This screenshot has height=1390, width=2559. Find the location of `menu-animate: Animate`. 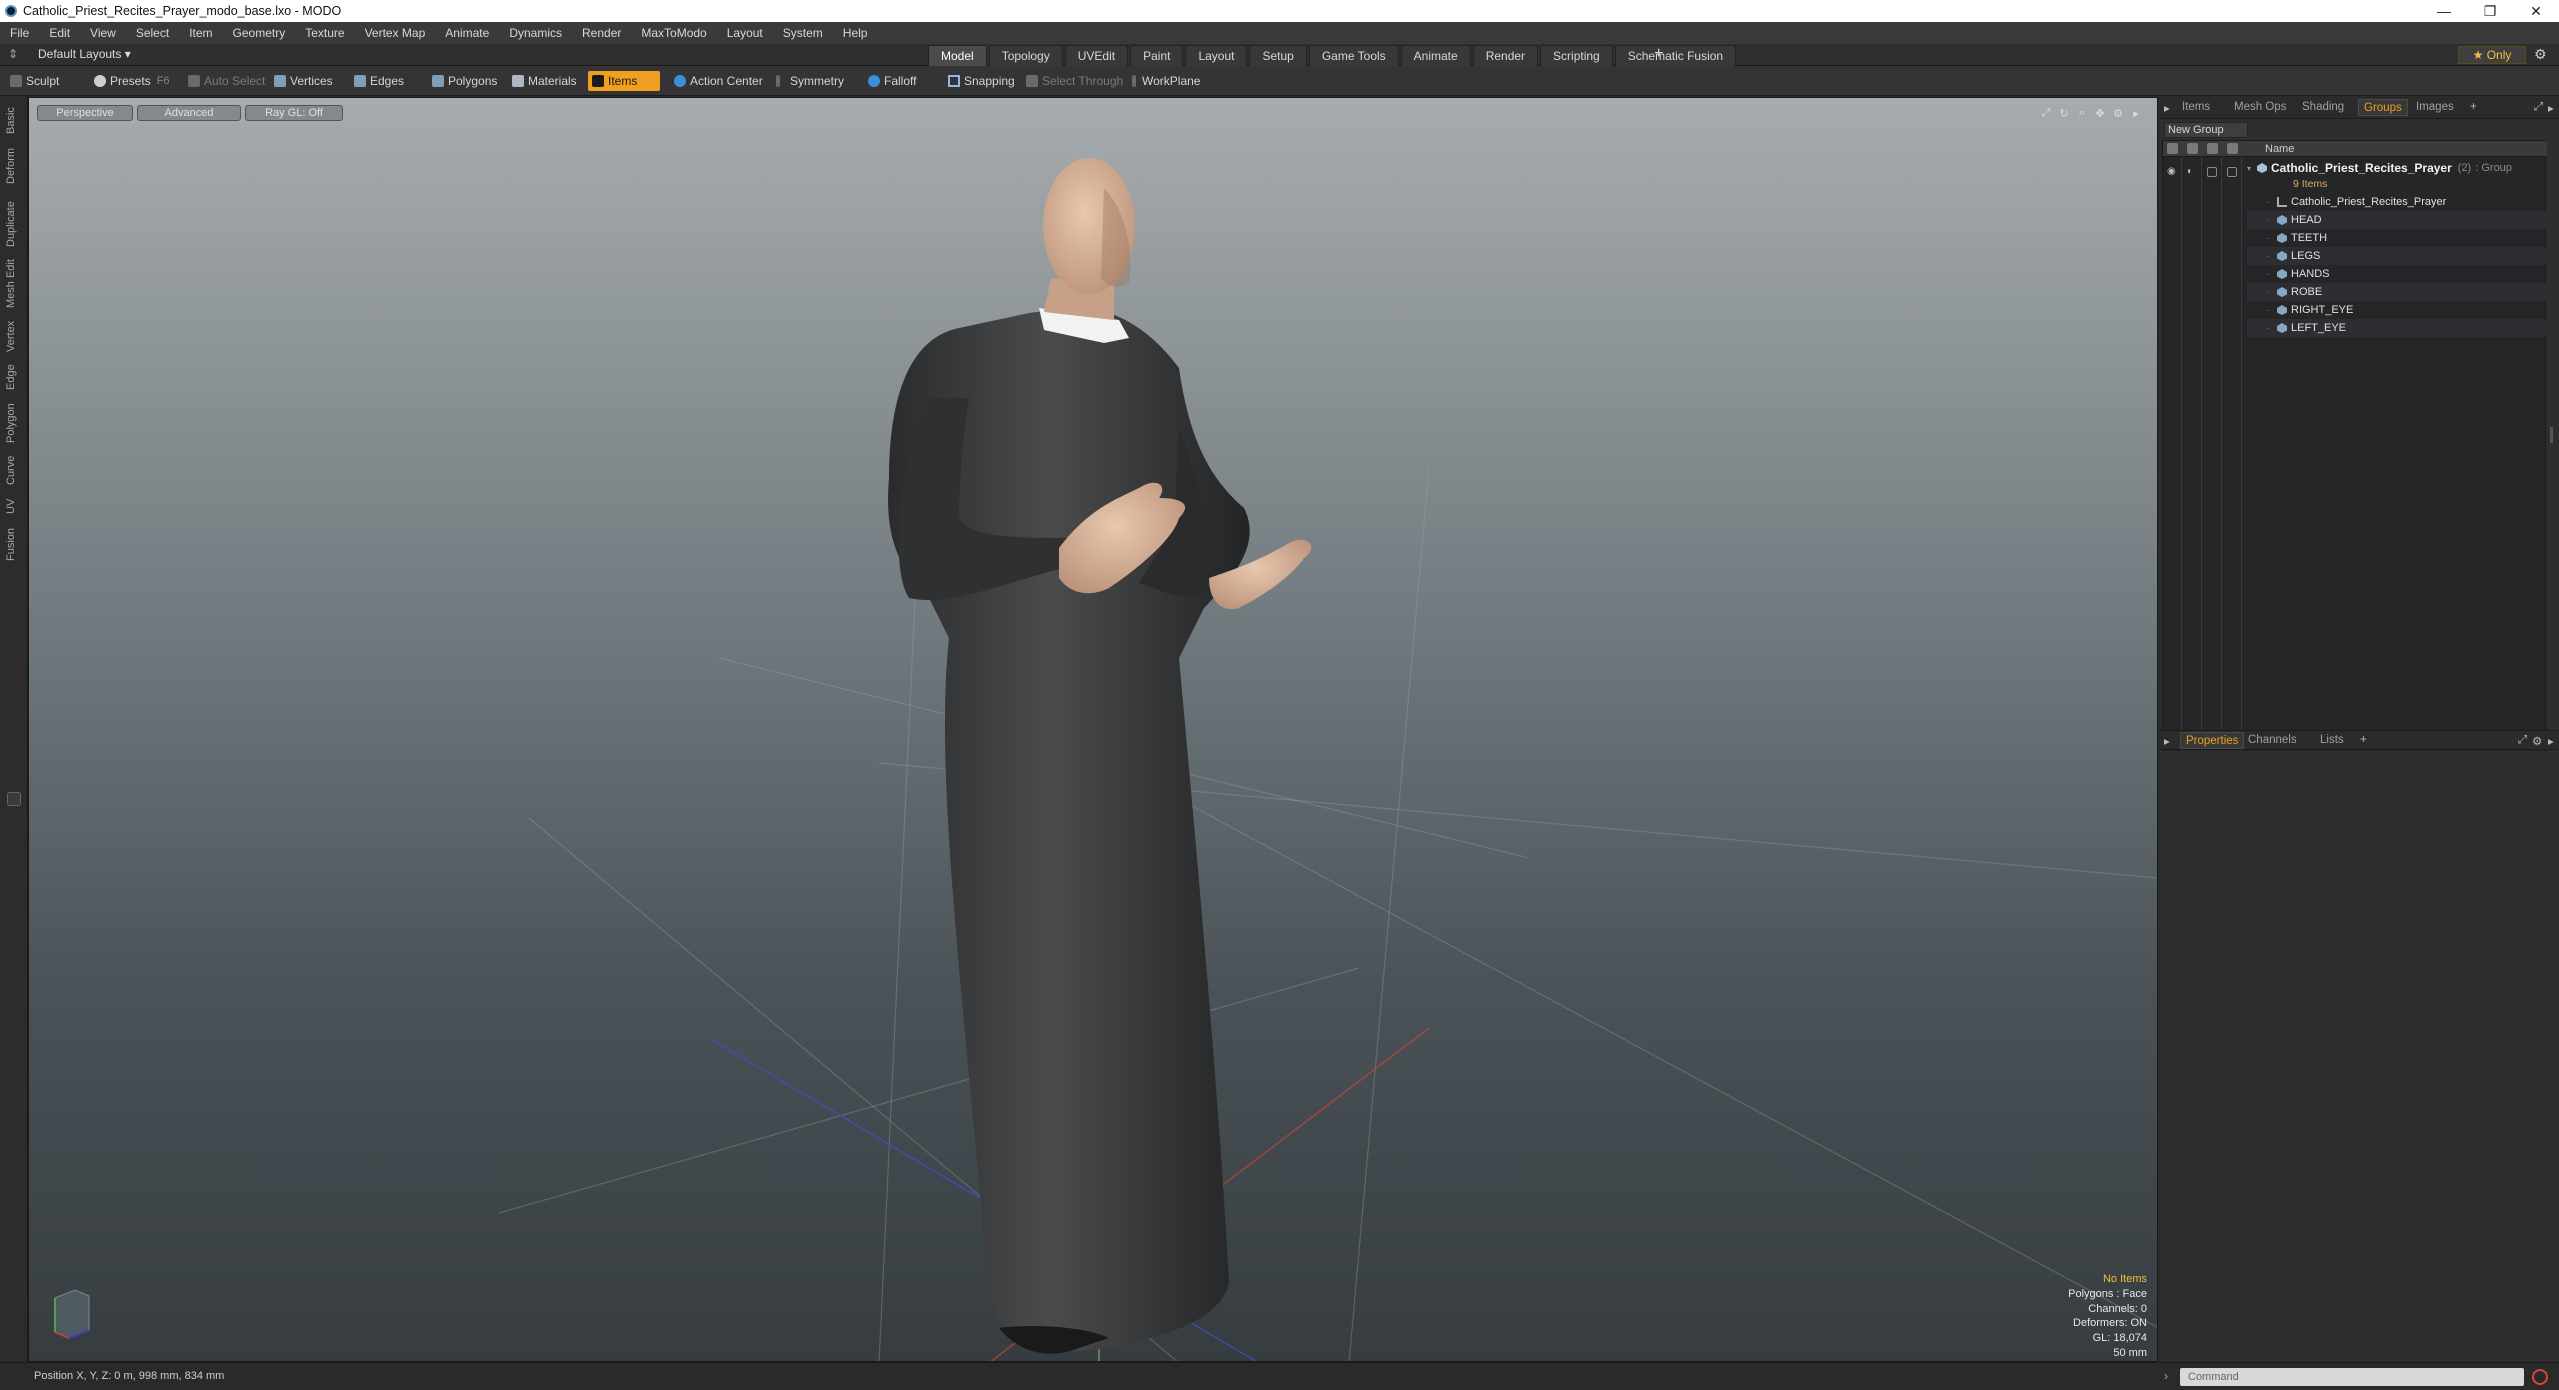

menu-animate: Animate is located at coordinates (467, 33).